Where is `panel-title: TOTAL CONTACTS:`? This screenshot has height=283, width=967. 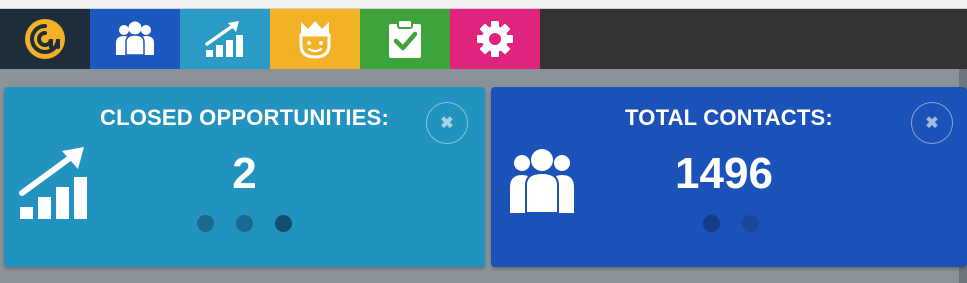
panel-title: TOTAL CONTACTS: is located at coordinates (729, 117).